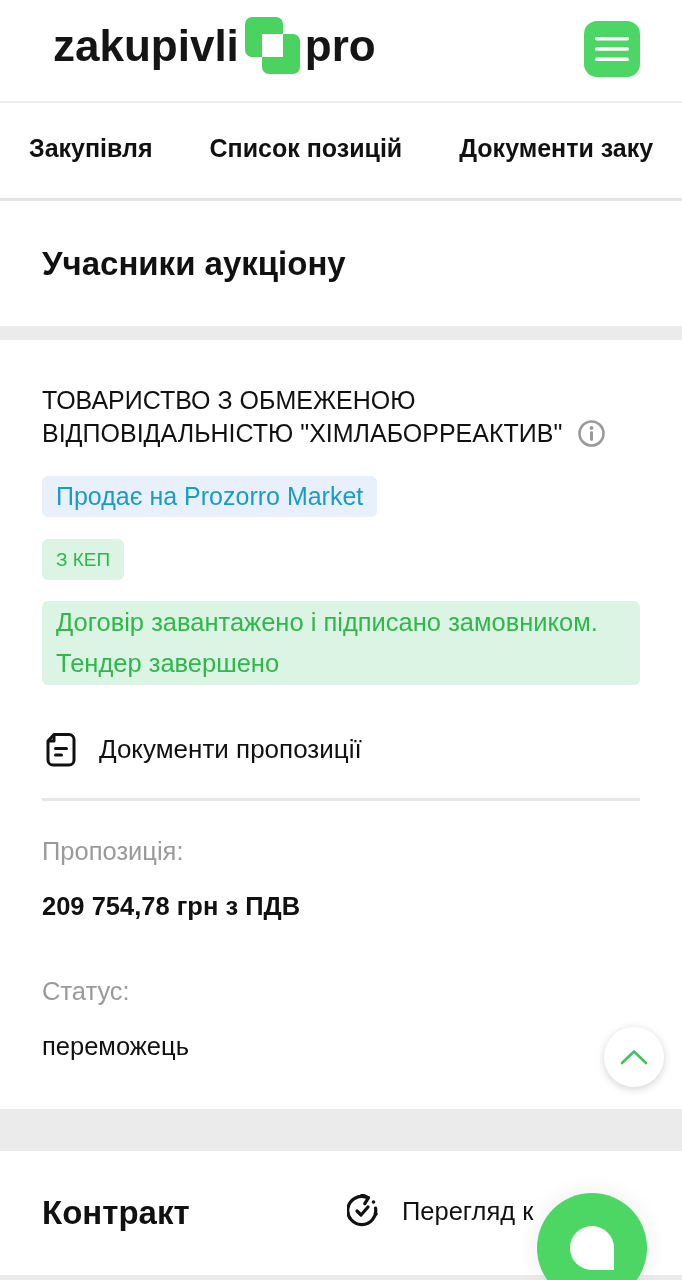 This screenshot has width=682, height=1280. What do you see at coordinates (171, 906) in the screenshot?
I see `field-value: 209 754,78 грн з ПДВ` at bounding box center [171, 906].